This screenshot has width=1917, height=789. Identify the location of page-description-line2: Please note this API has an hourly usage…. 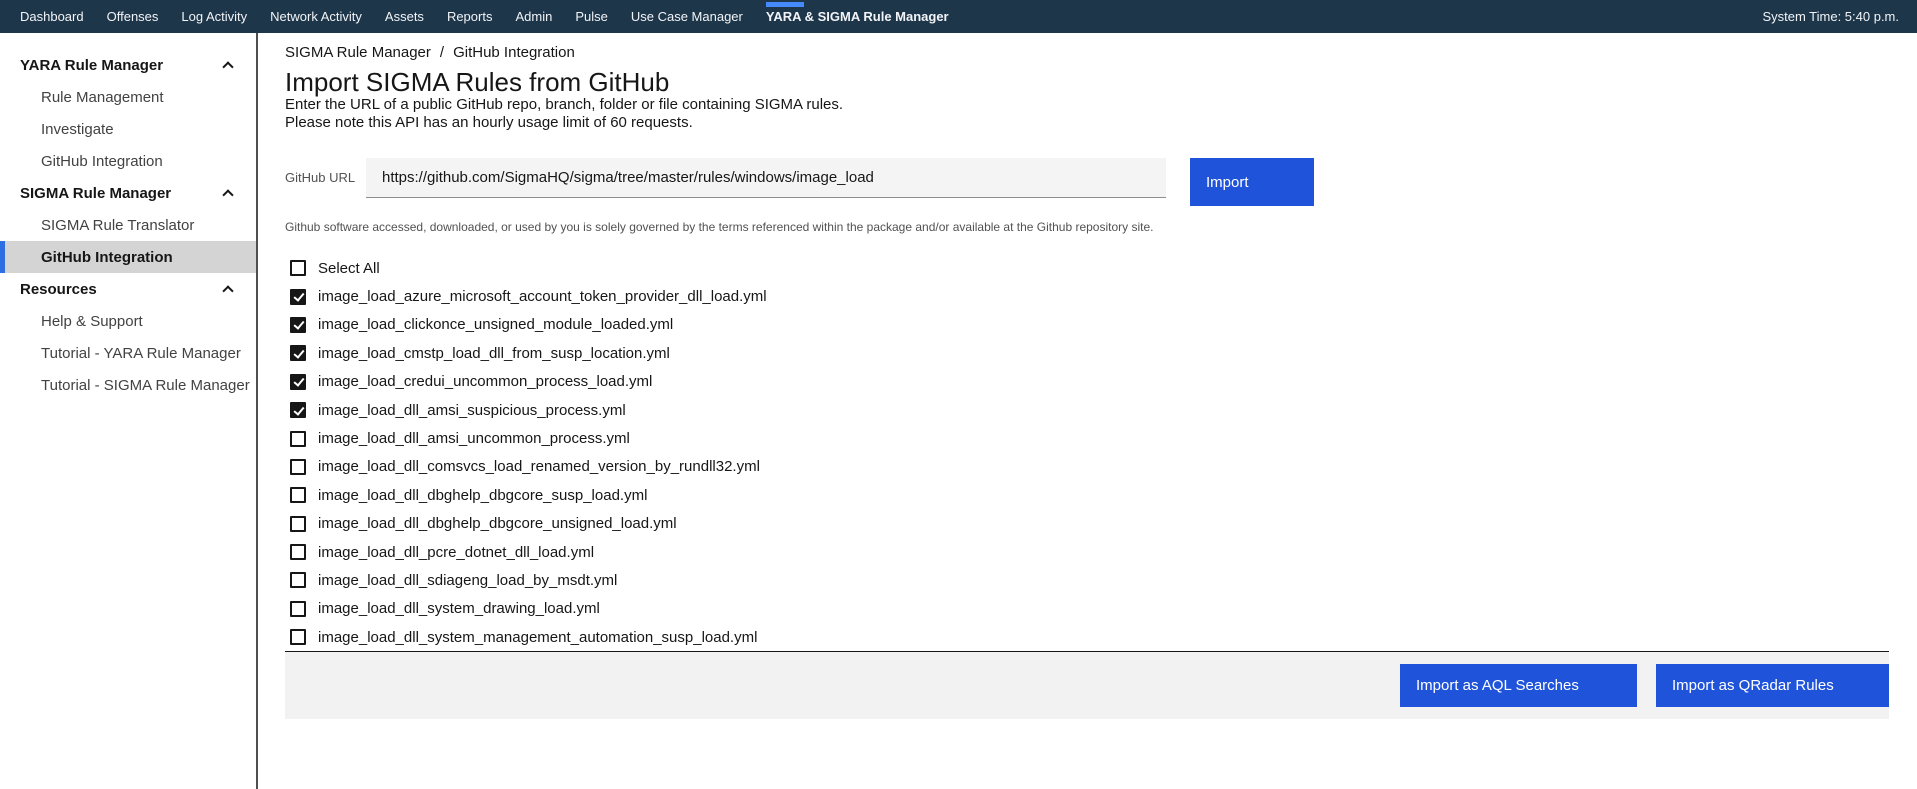
(489, 122).